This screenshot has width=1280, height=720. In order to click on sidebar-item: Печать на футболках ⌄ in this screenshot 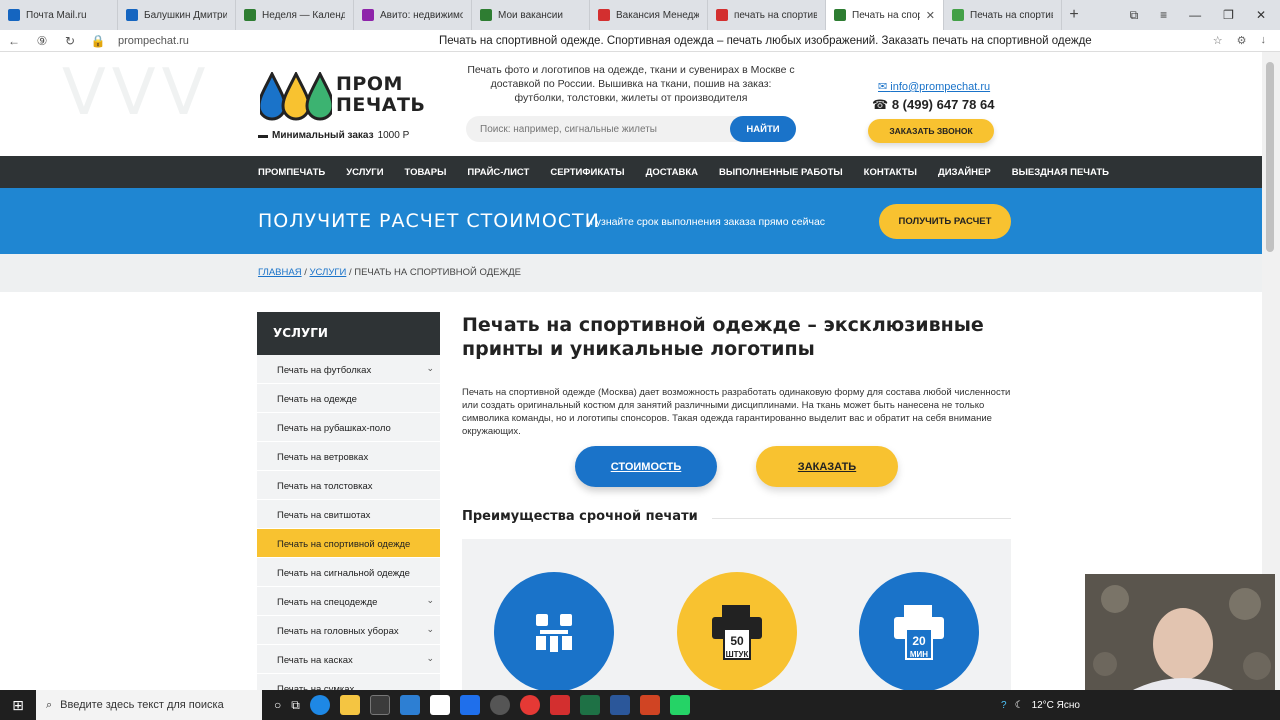, I will do `click(348, 369)`.